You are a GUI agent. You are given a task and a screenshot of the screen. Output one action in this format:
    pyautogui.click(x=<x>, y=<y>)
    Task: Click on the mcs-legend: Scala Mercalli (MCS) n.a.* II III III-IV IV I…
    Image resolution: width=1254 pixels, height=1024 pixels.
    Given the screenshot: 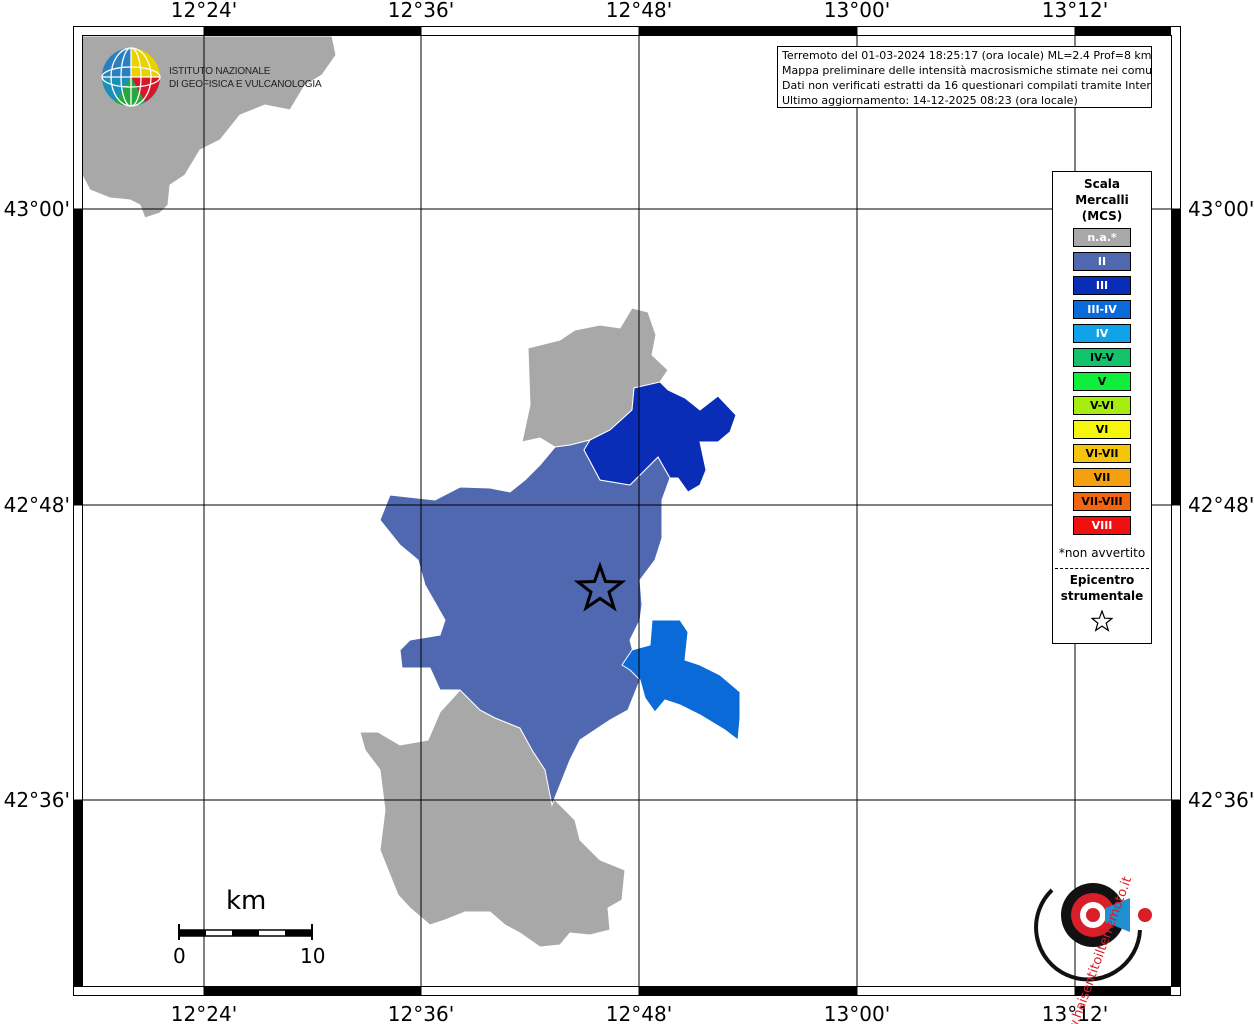 What is the action you would take?
    pyautogui.click(x=1102, y=407)
    